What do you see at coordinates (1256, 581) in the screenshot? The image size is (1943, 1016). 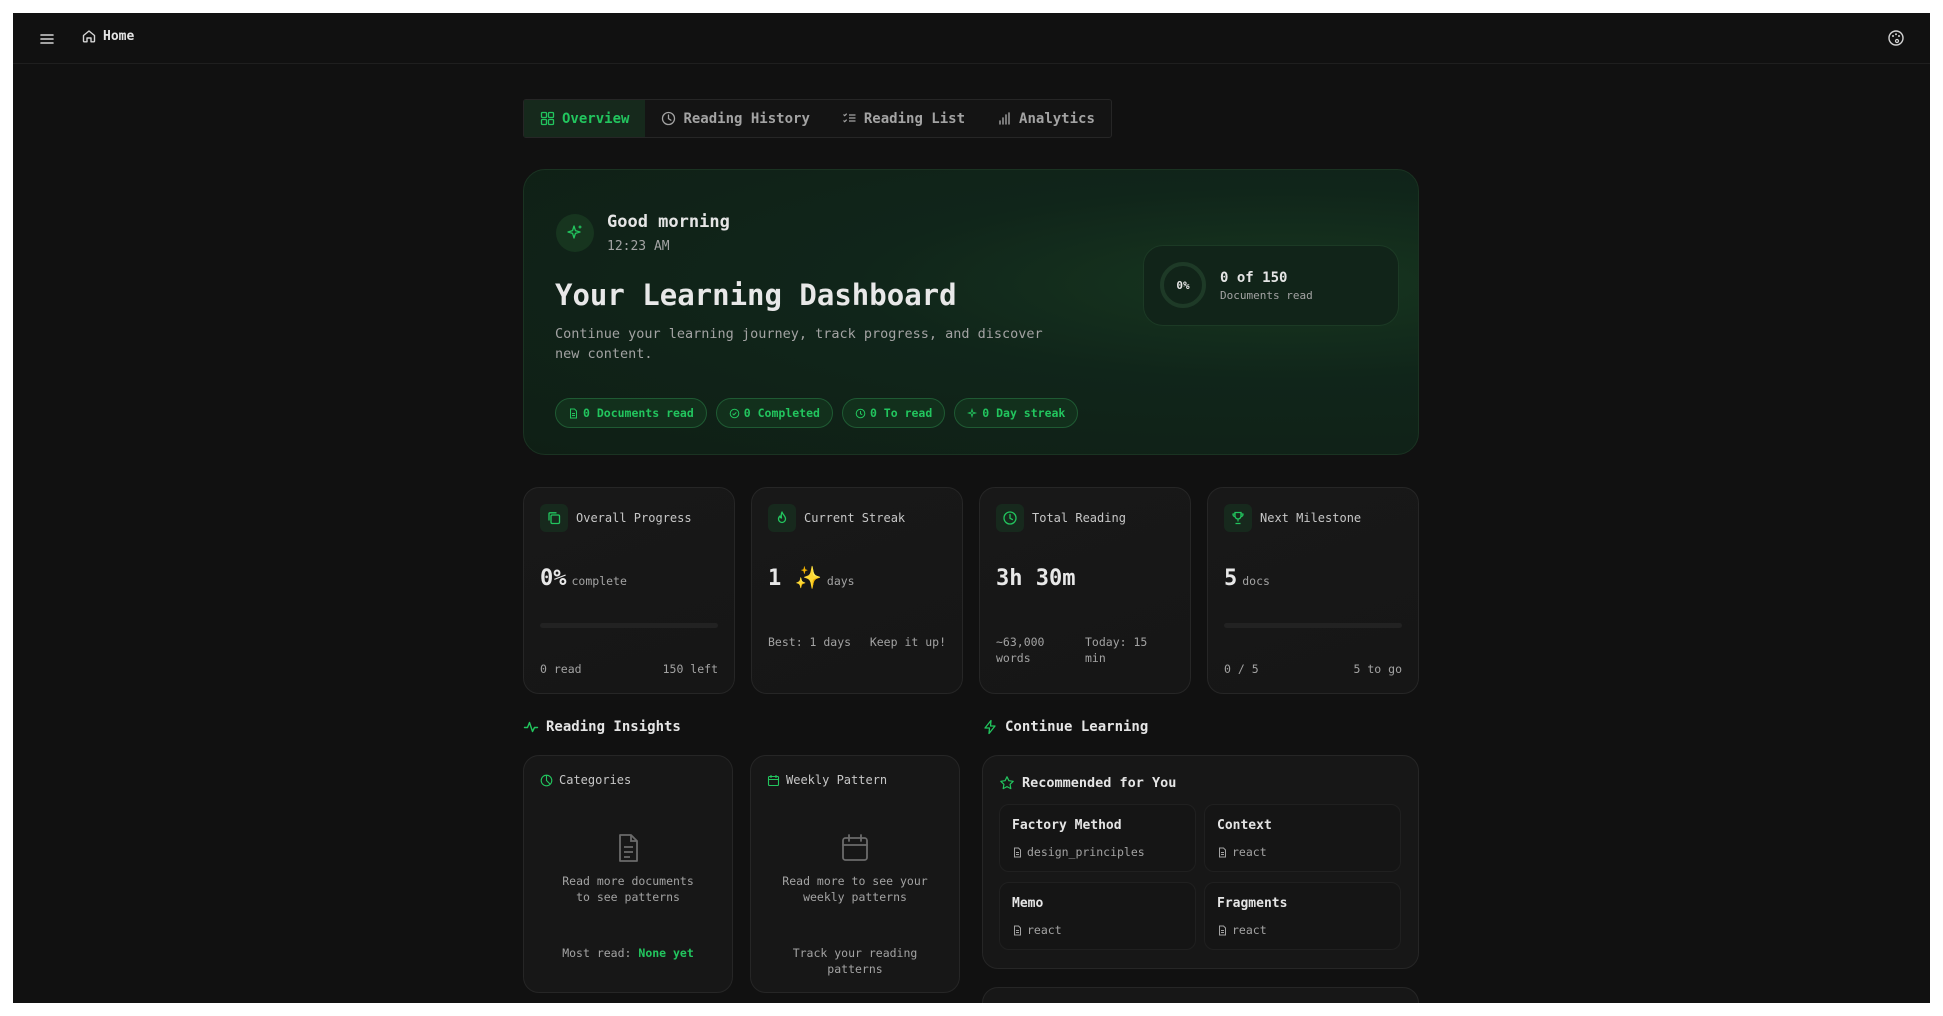 I see `unit: docs` at bounding box center [1256, 581].